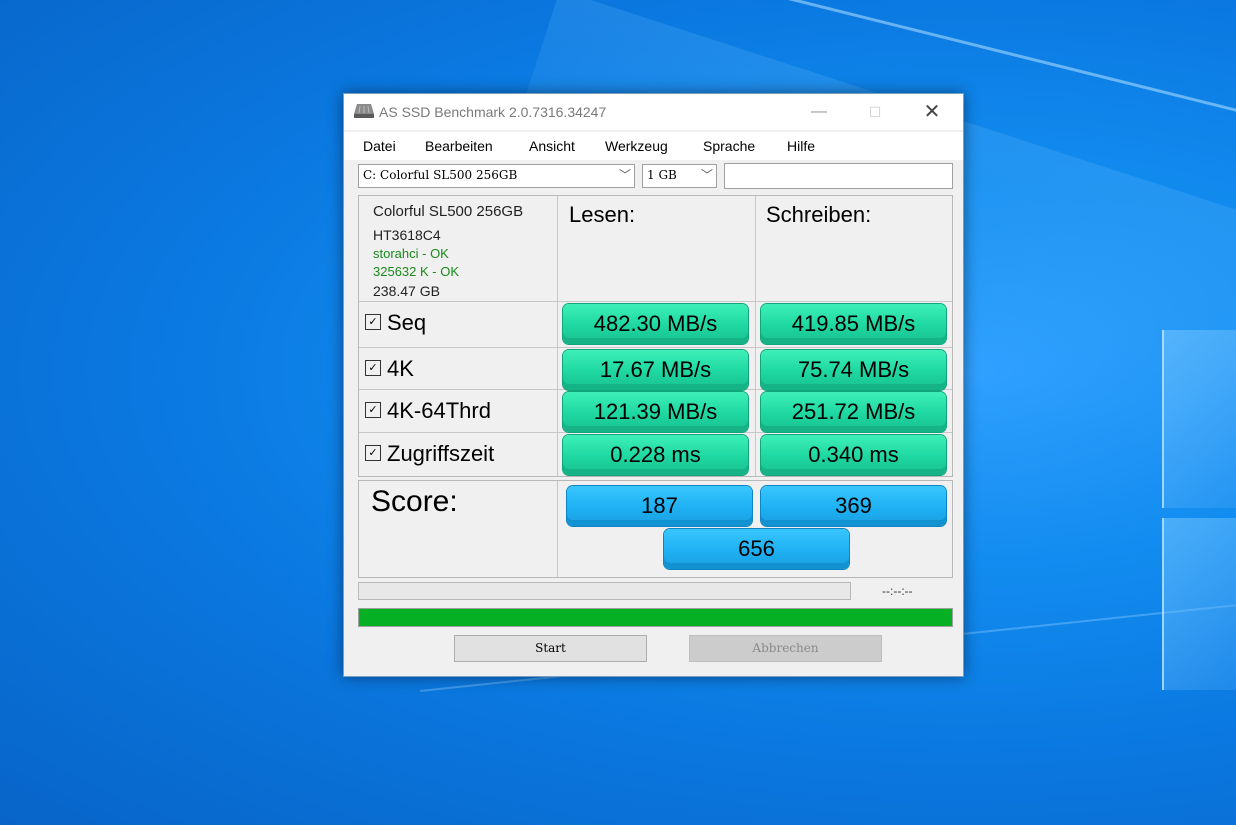 The width and height of the screenshot is (1236, 825). Describe the element at coordinates (653, 112) in the screenshot. I see `title-bar: AS SSD Benchmark 2.0.7316.34247 — ☐ ✕` at that location.